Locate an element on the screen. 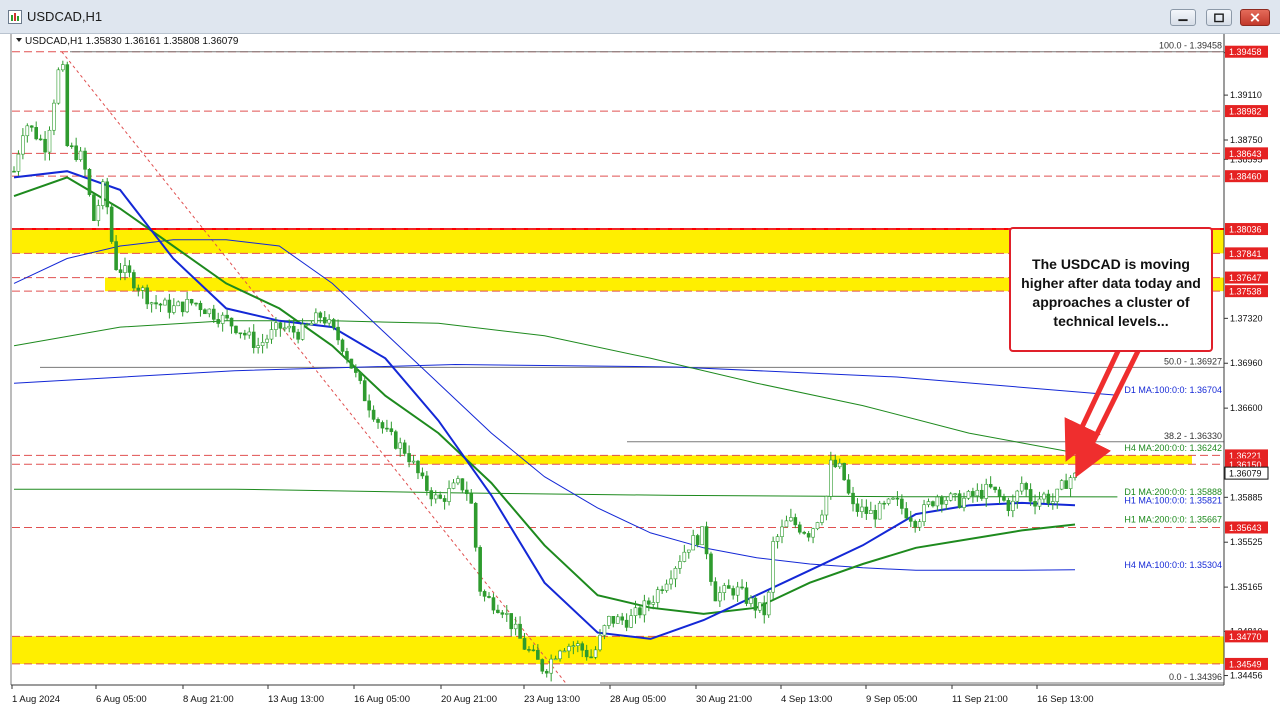 The image size is (1280, 721). time-tick-label: 16 Aug 05:00 is located at coordinates (382, 699).